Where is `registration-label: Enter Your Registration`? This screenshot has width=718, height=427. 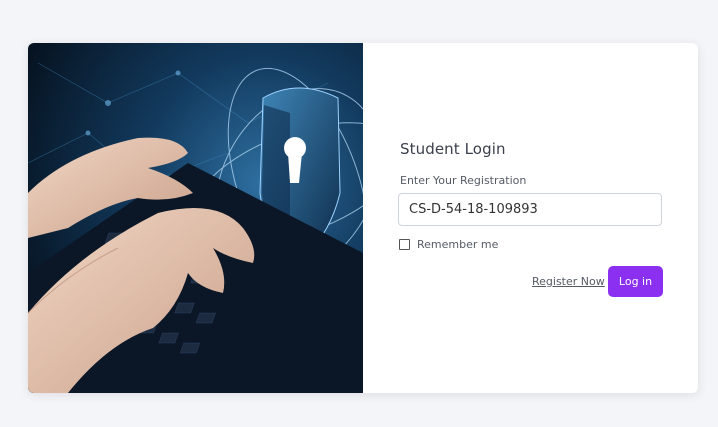
registration-label: Enter Your Registration is located at coordinates (463, 180).